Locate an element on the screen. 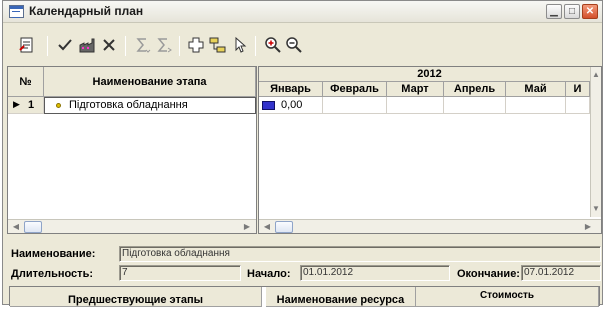  vertical-scrollbar: ▲ ▼ is located at coordinates (595, 142).